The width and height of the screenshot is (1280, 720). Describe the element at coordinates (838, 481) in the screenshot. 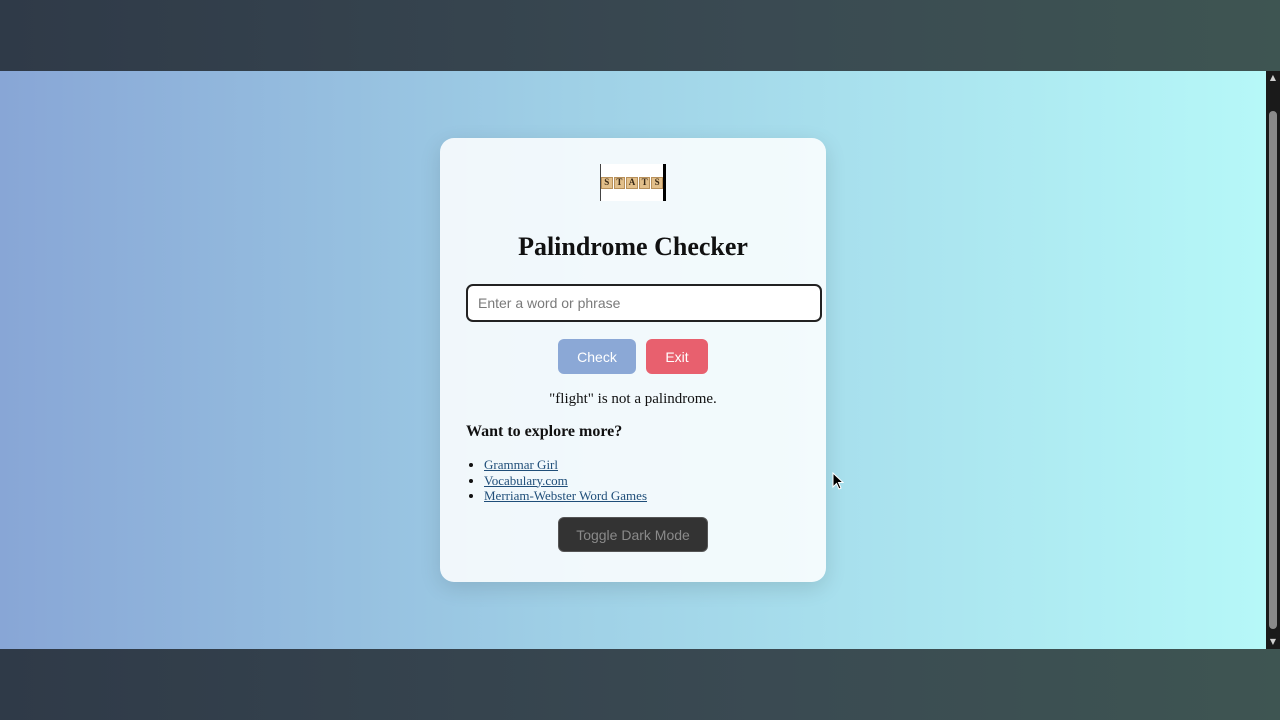

I see `arrow-cursor-icon` at that location.